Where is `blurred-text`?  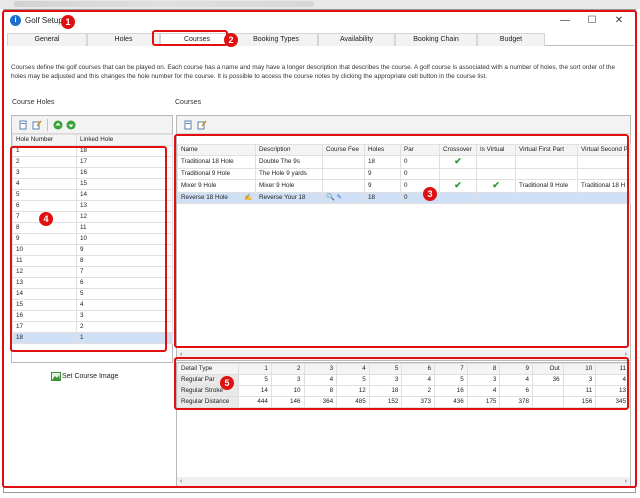 blurred-text is located at coordinates (164, 4).